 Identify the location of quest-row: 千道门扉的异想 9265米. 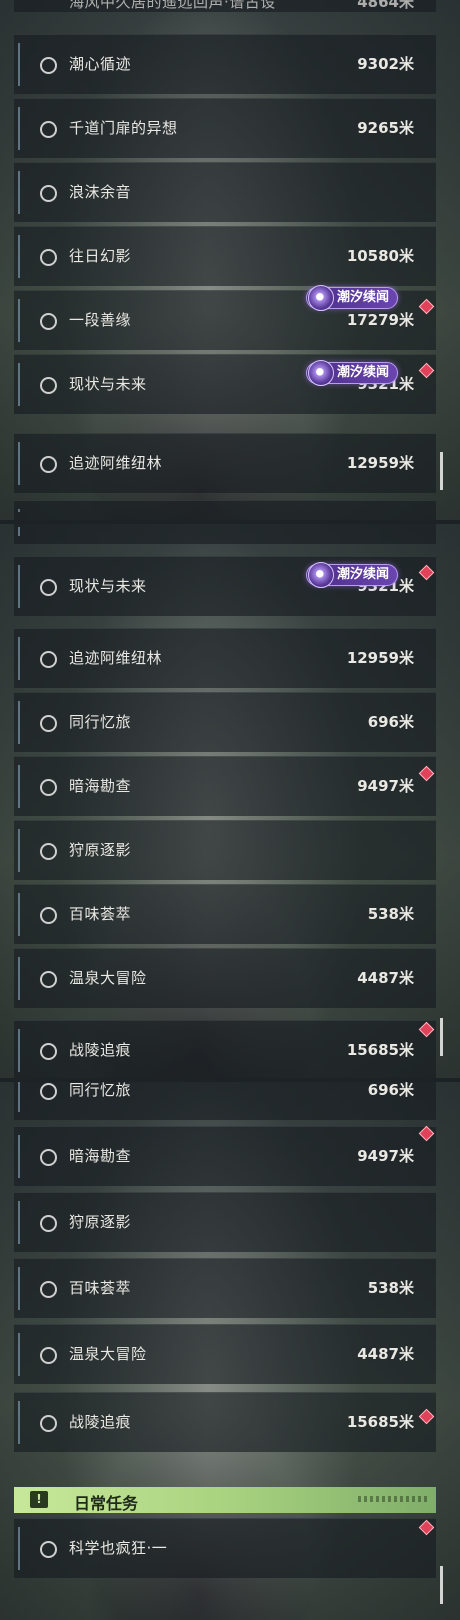
(225, 128).